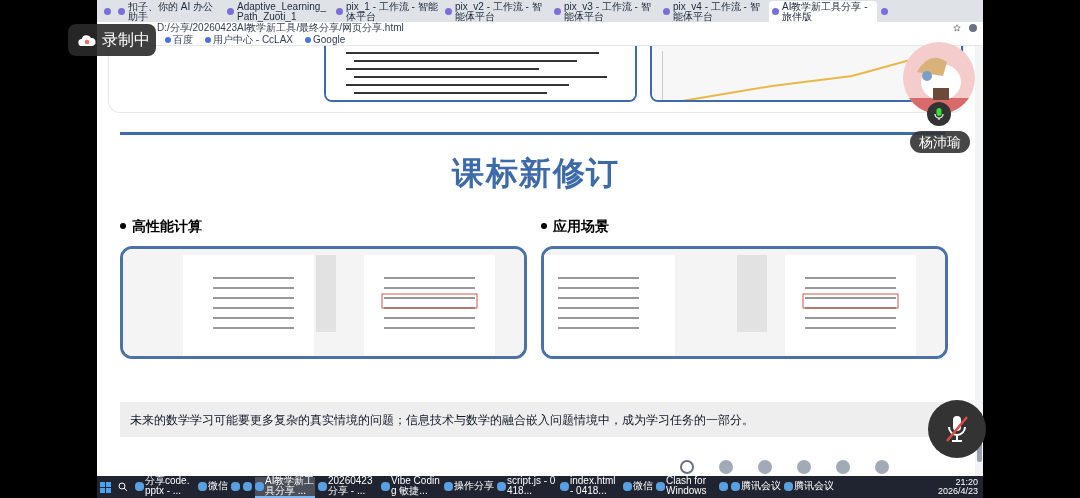 This screenshot has width=1080, height=498. I want to click on bookmark: 用户中心 - CcLAX, so click(249, 39).